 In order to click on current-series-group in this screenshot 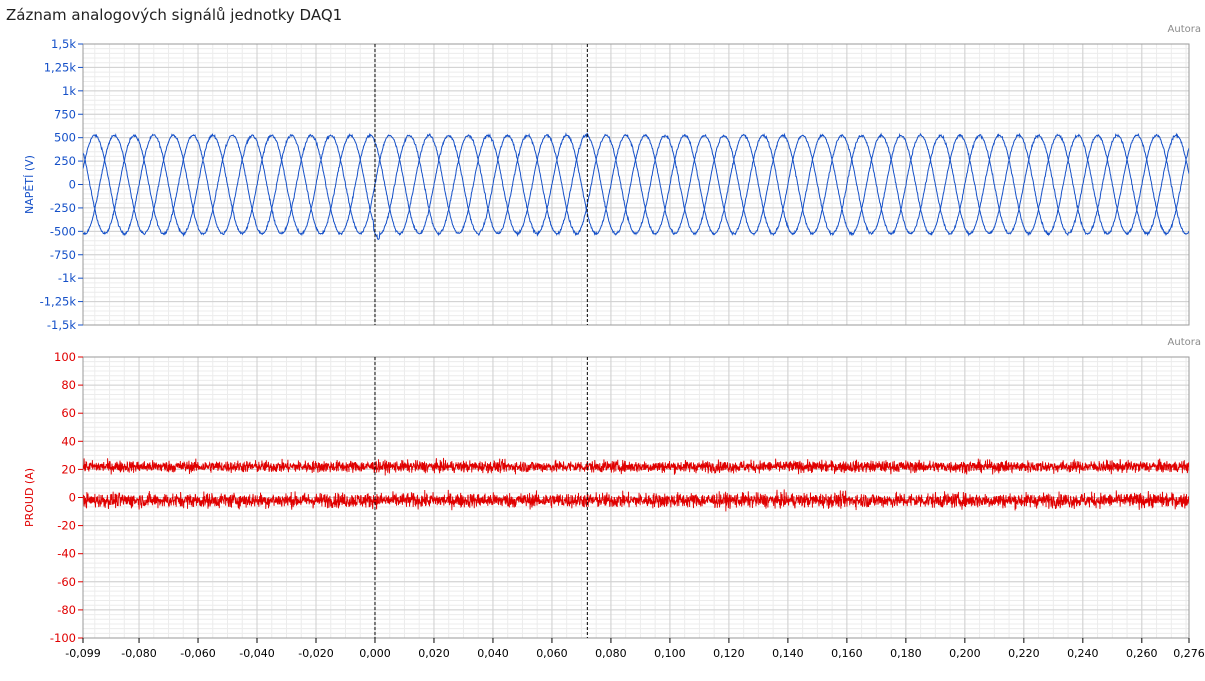, I will do `click(636, 484)`.